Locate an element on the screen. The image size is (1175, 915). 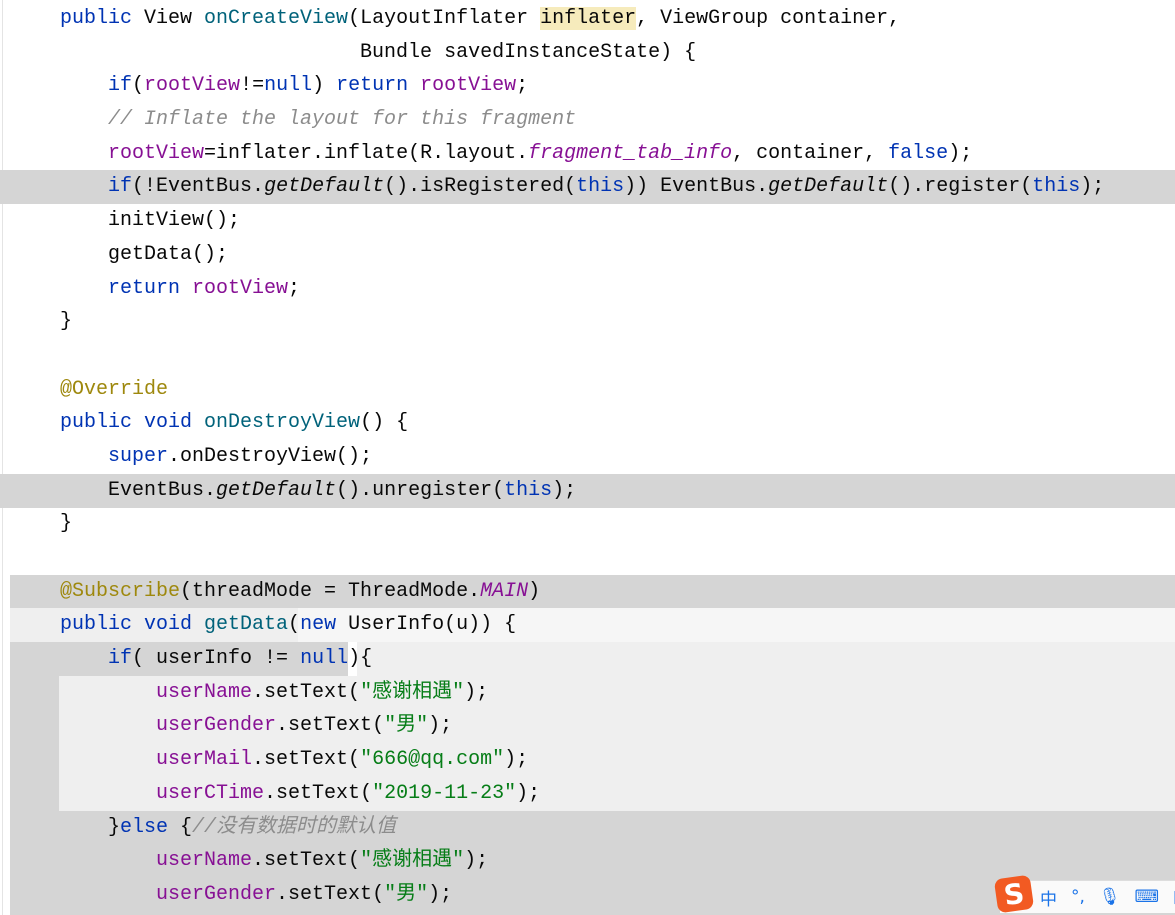
code-token: inflater is located at coordinates (588, 18).